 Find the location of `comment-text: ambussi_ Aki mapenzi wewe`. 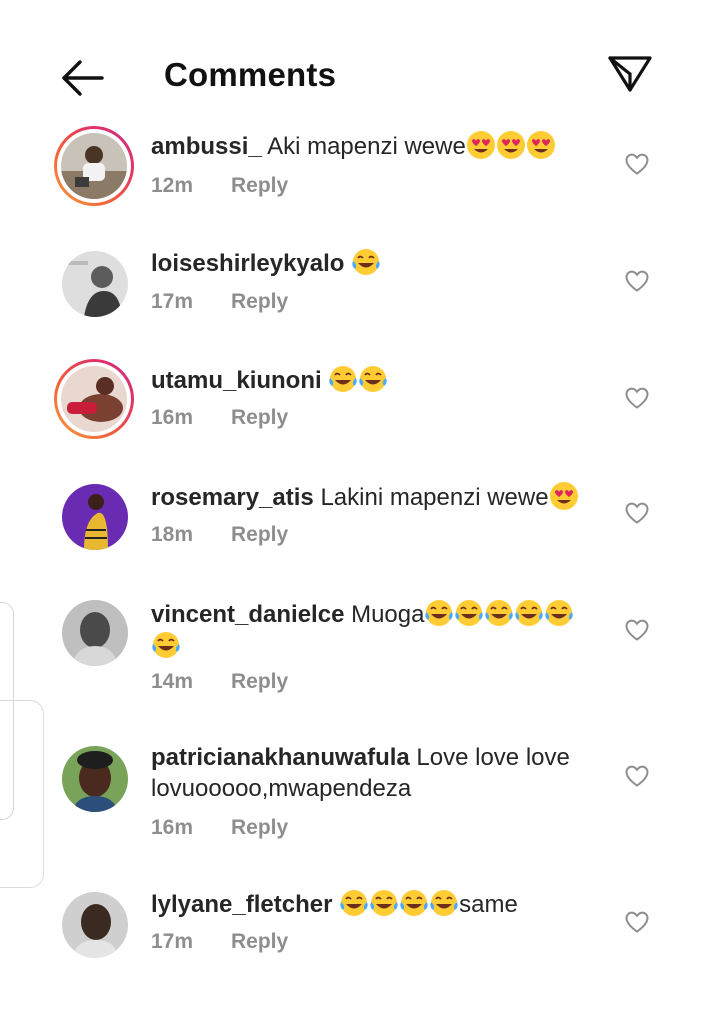

comment-text: ambussi_ Aki mapenzi wewe is located at coordinates (376, 146).